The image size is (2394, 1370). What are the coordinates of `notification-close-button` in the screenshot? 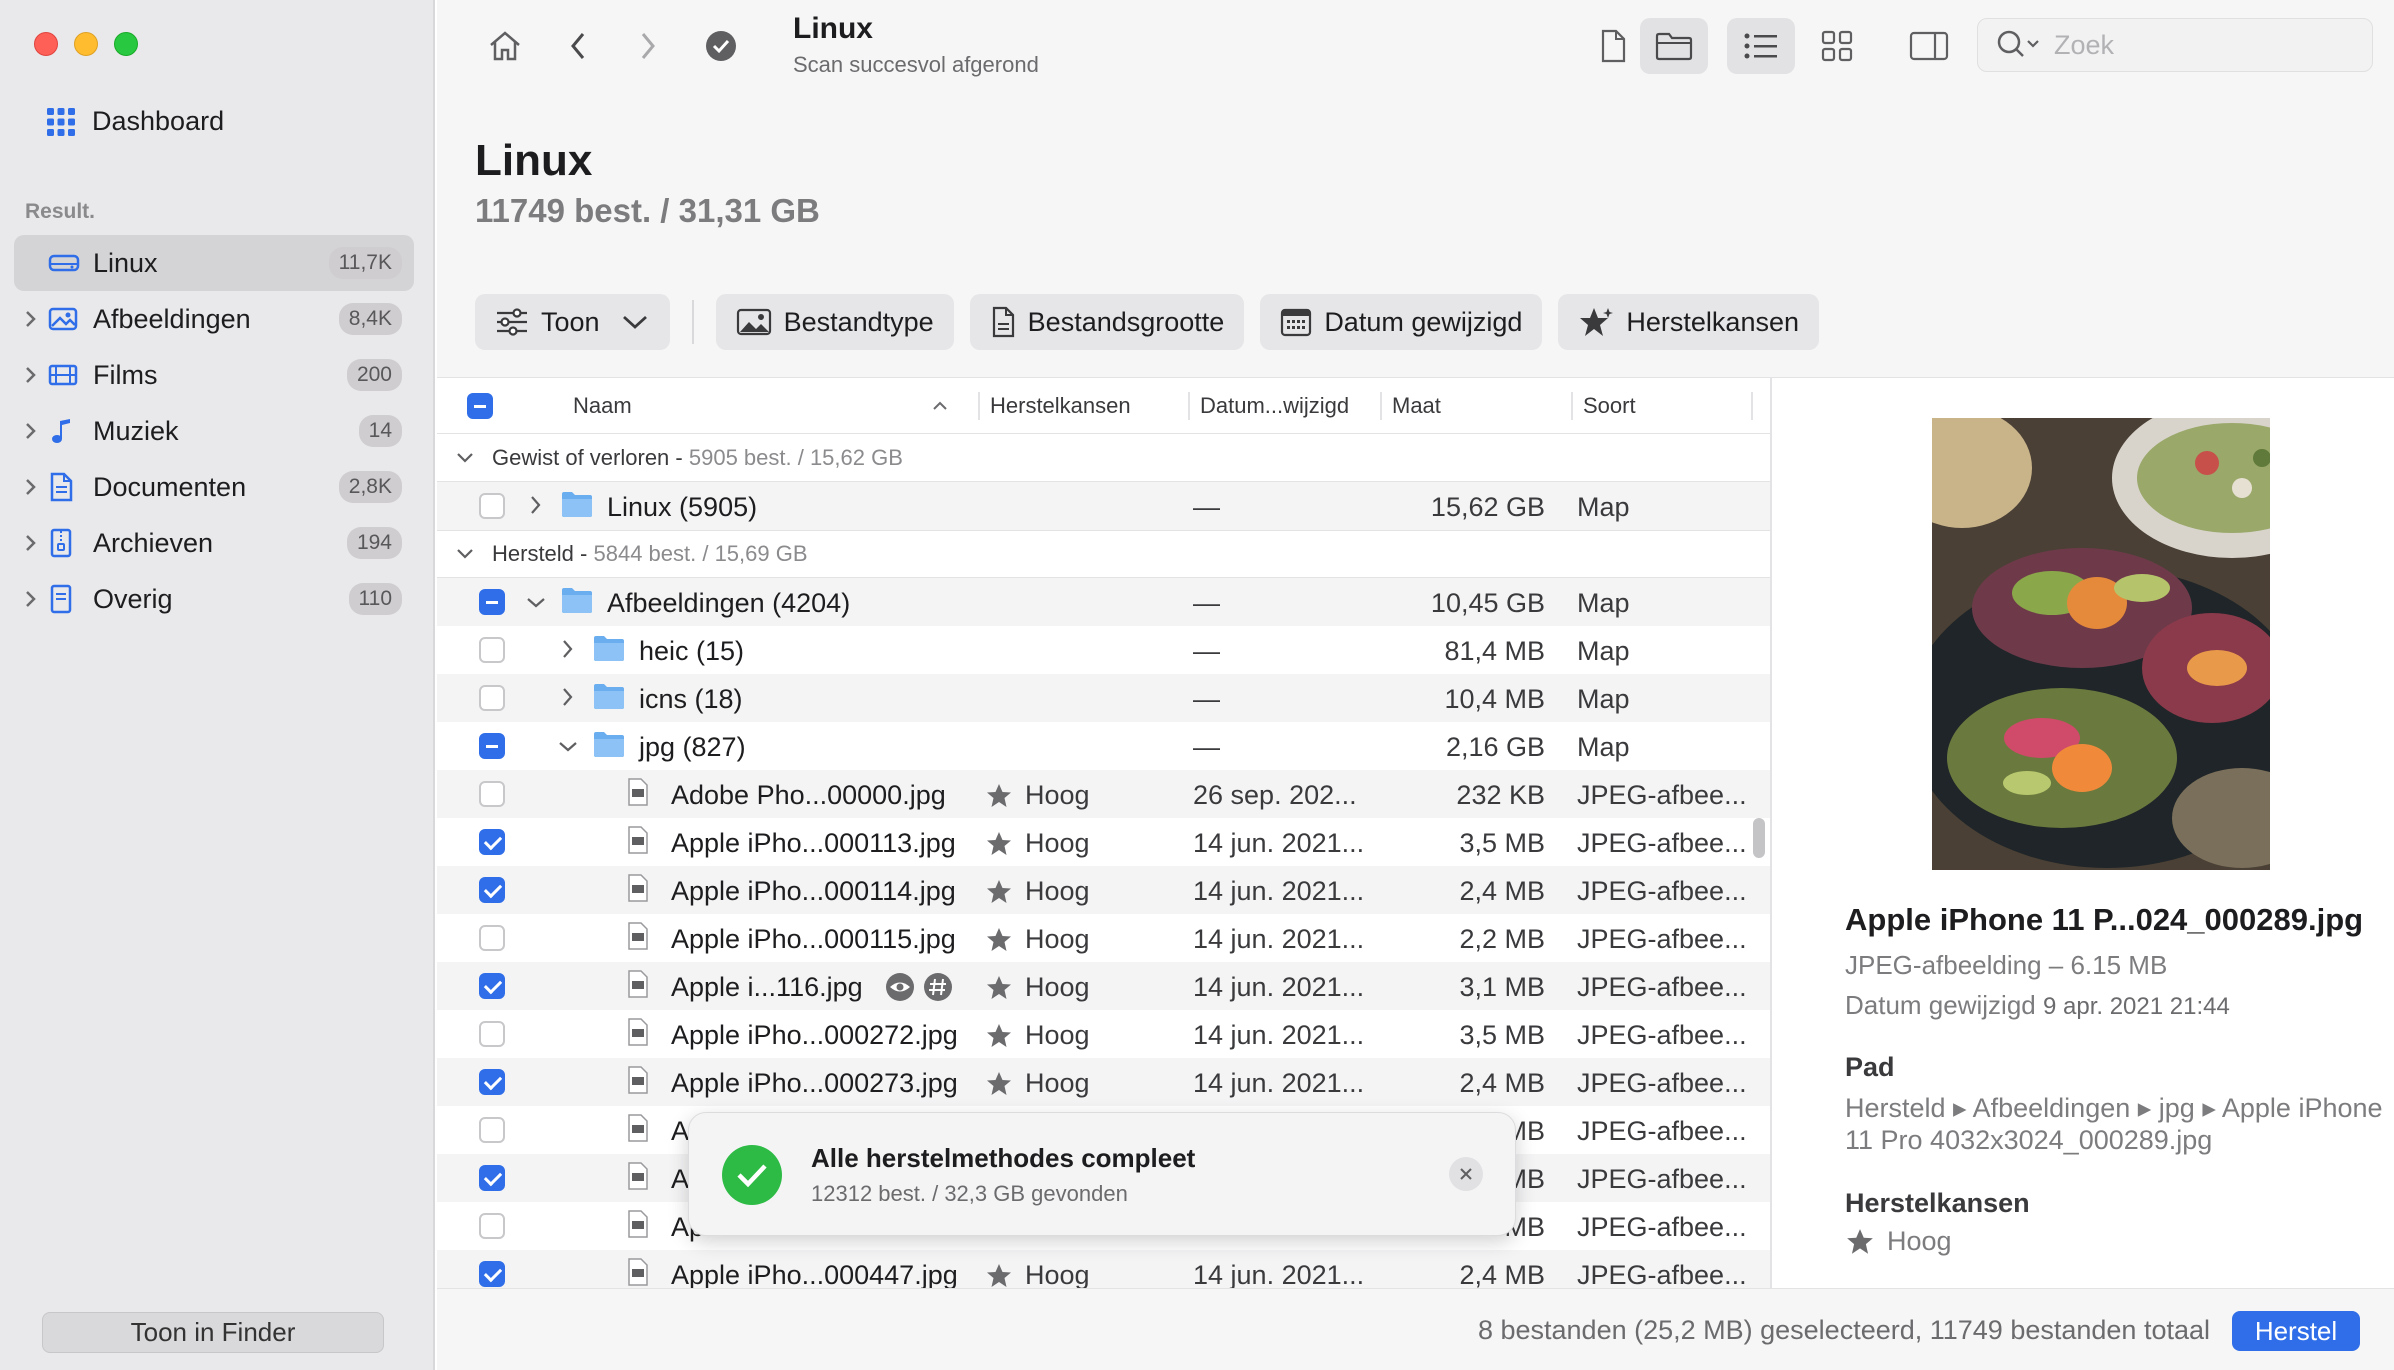 It's located at (1466, 1174).